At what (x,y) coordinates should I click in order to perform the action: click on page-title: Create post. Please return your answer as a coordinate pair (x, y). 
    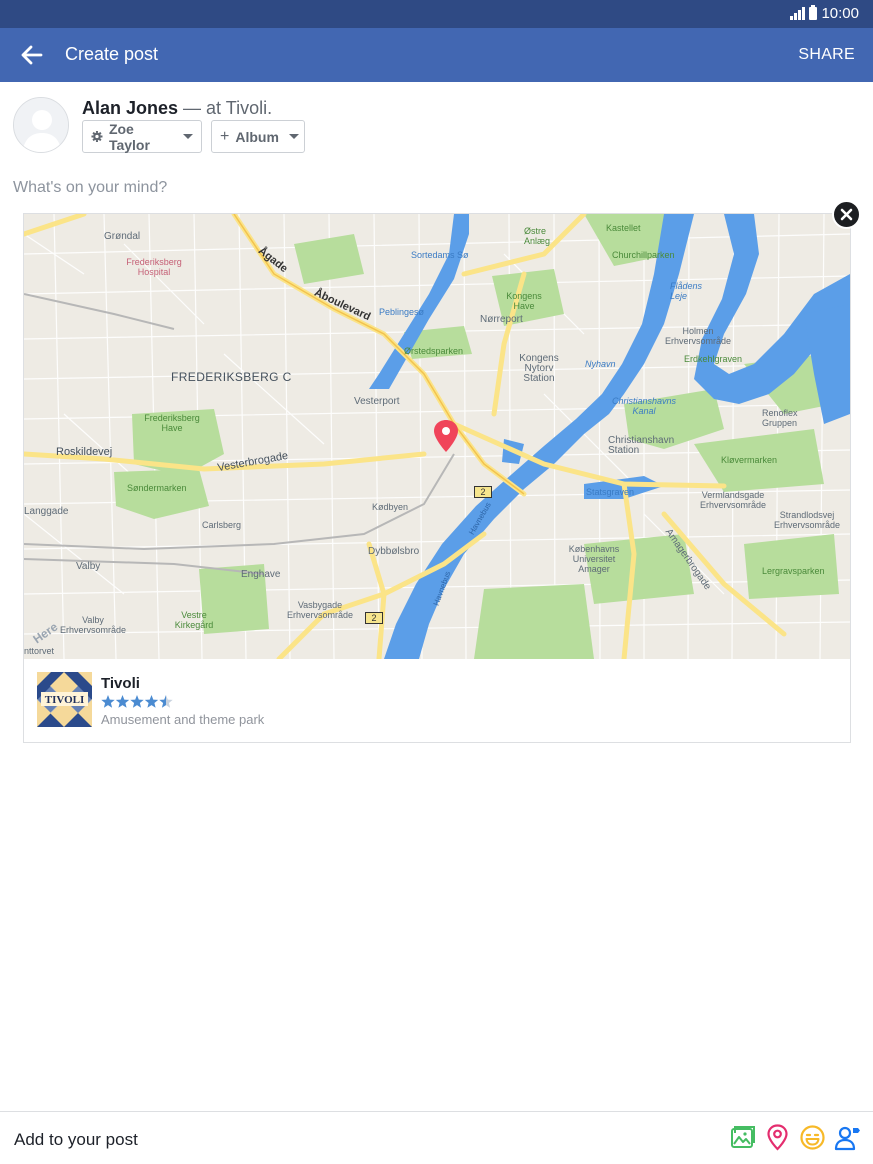
    Looking at the image, I should click on (112, 54).